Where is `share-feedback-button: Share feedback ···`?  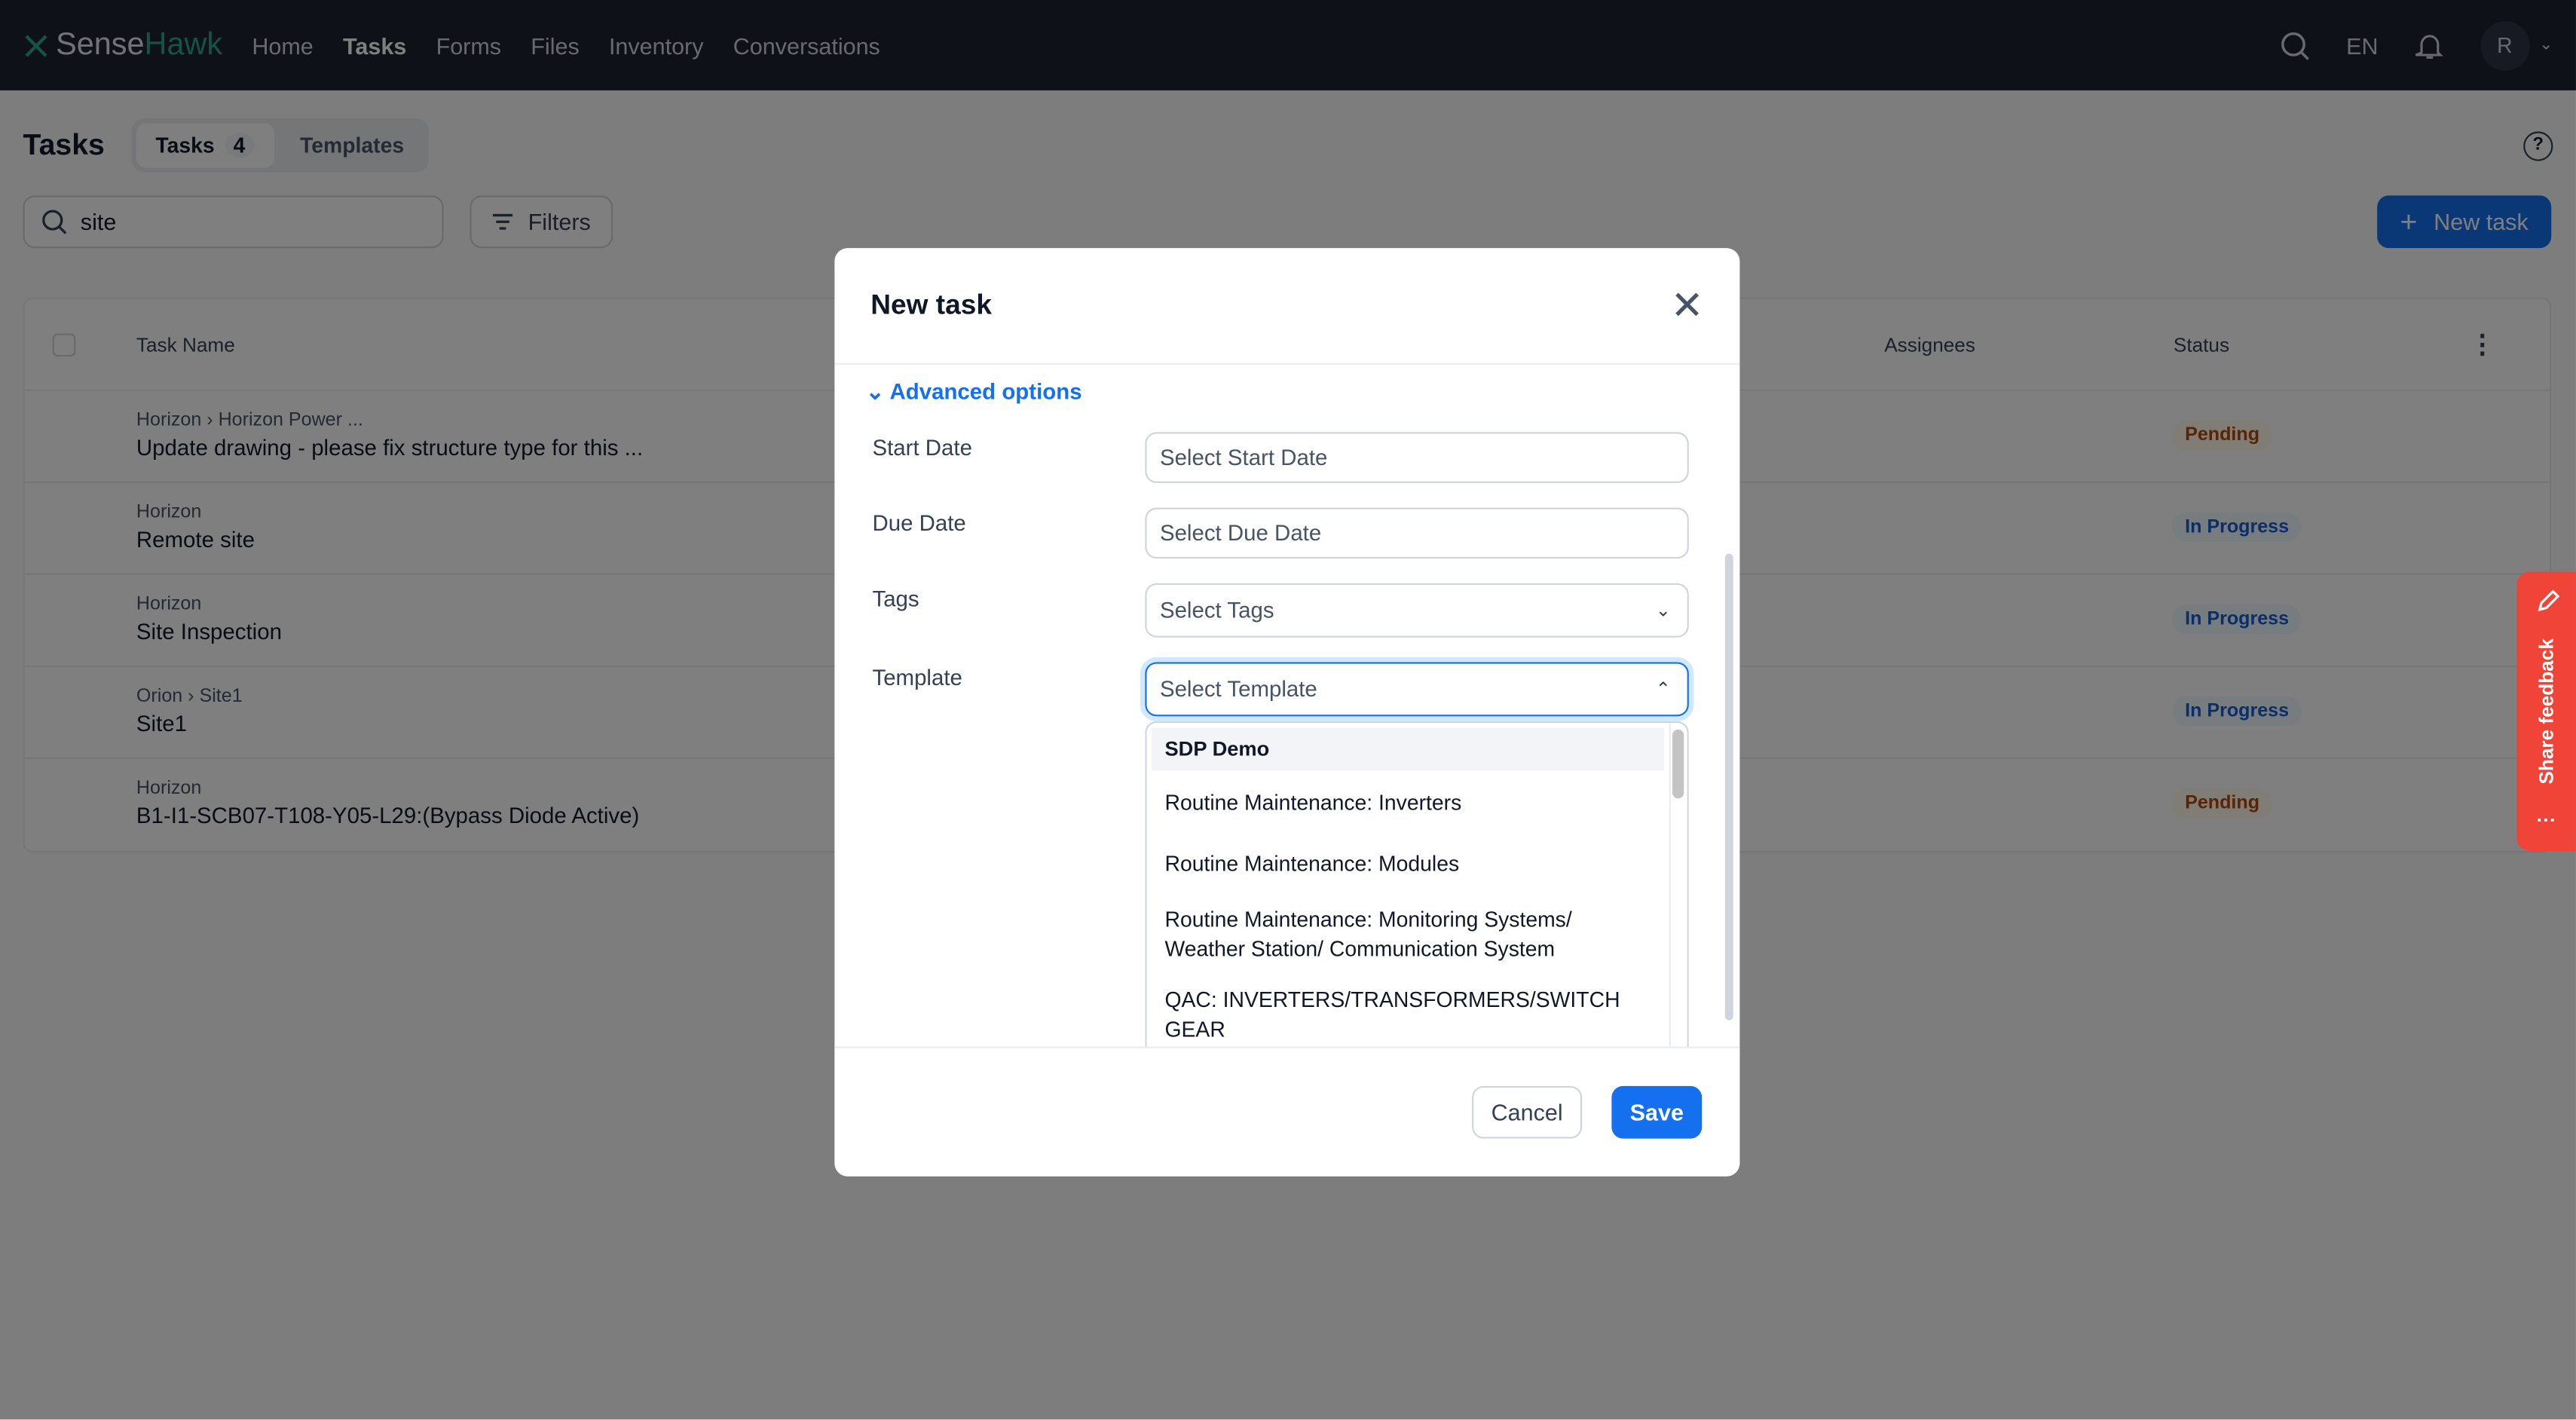 share-feedback-button: Share feedback ··· is located at coordinates (2546, 711).